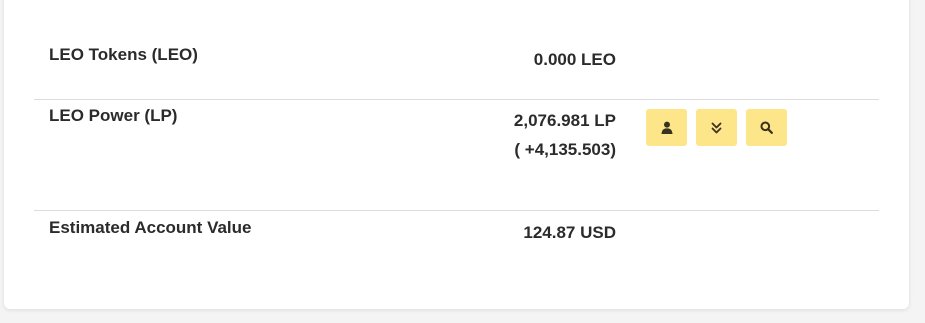  Describe the element at coordinates (150, 227) in the screenshot. I see `account-value-label: Estimated Account Value` at that location.